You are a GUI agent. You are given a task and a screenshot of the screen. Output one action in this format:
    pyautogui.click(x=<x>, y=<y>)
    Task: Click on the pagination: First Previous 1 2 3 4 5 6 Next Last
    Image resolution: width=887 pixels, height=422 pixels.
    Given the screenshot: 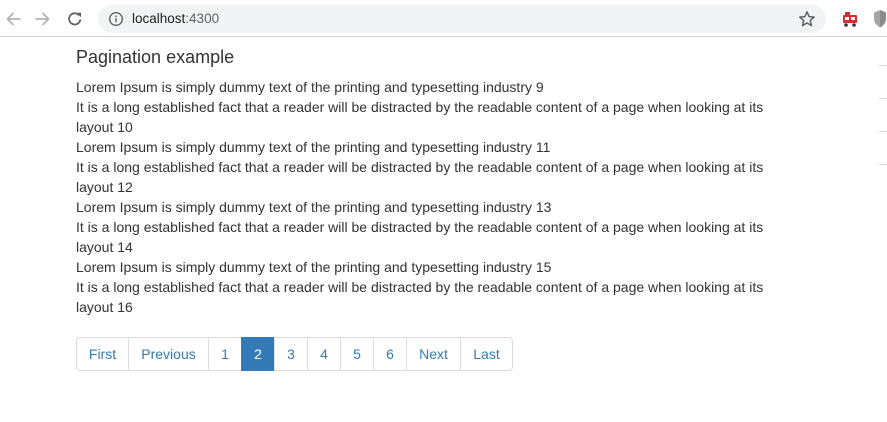 What is the action you would take?
    pyautogui.click(x=294, y=354)
    